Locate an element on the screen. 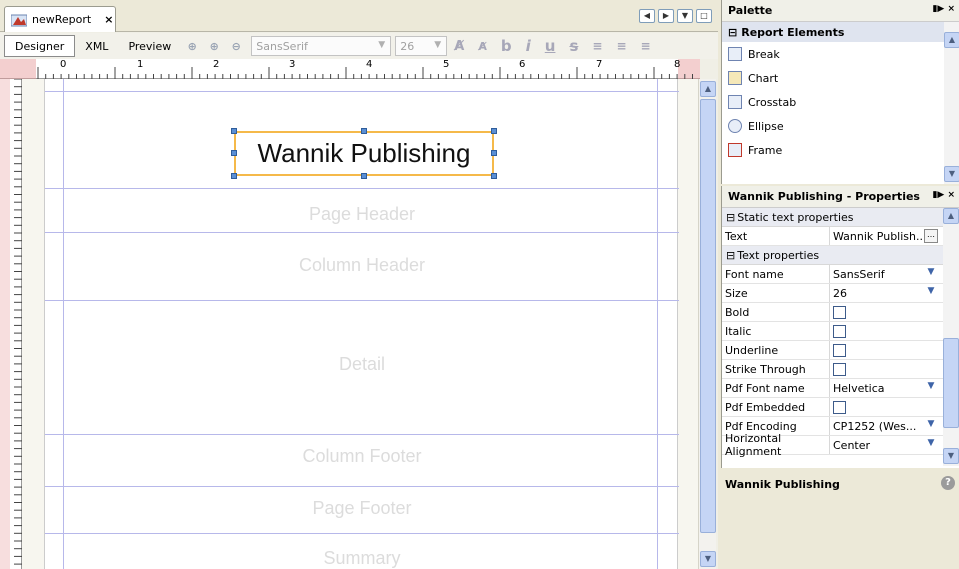 The width and height of the screenshot is (959, 569). property-row-bold: Bold is located at coordinates (840, 312).